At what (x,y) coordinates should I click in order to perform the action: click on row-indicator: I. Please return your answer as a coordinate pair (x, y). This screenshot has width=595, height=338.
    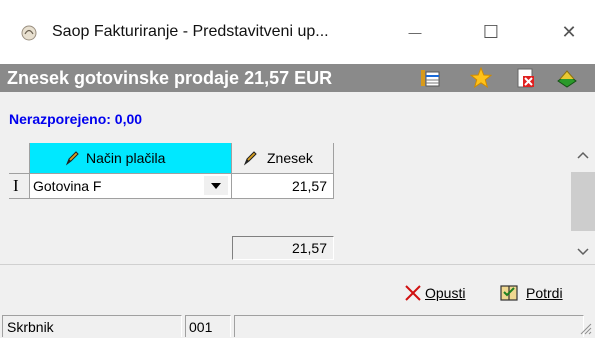
    Looking at the image, I should click on (19, 186).